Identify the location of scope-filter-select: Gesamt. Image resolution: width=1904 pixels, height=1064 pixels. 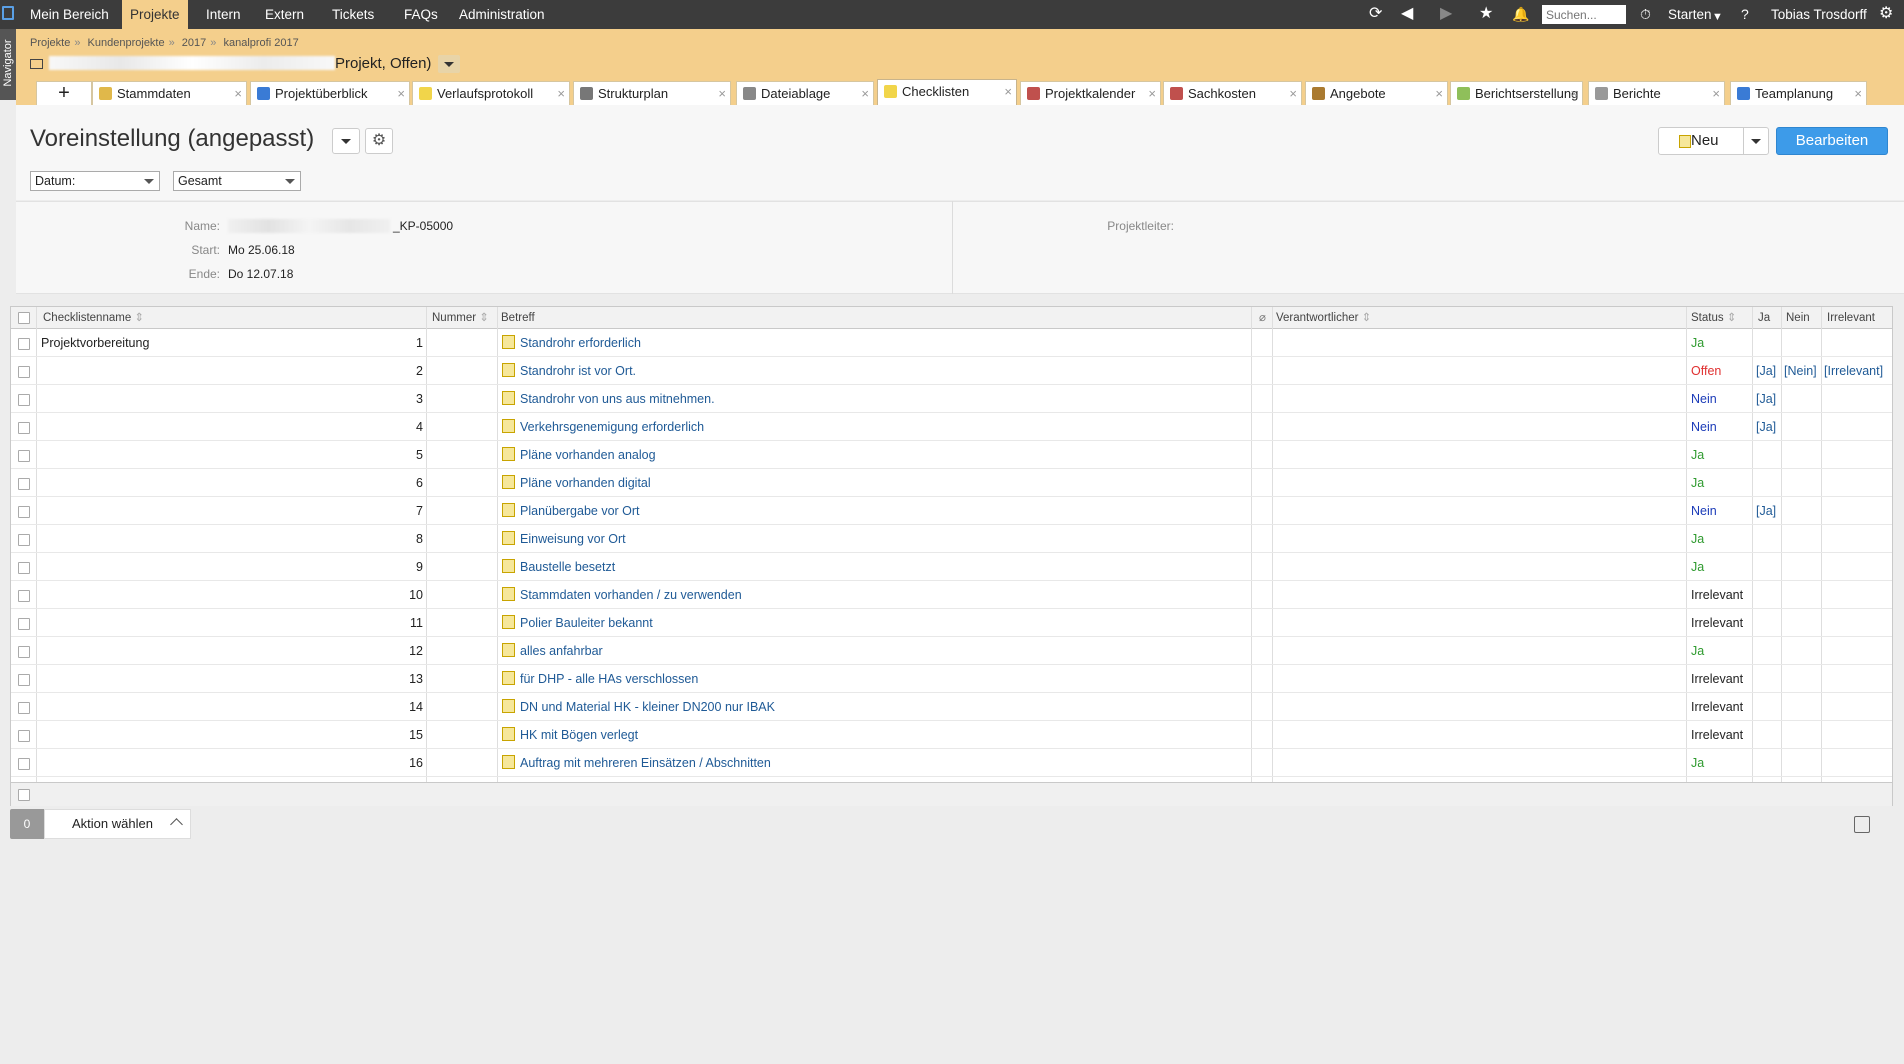
(237, 181).